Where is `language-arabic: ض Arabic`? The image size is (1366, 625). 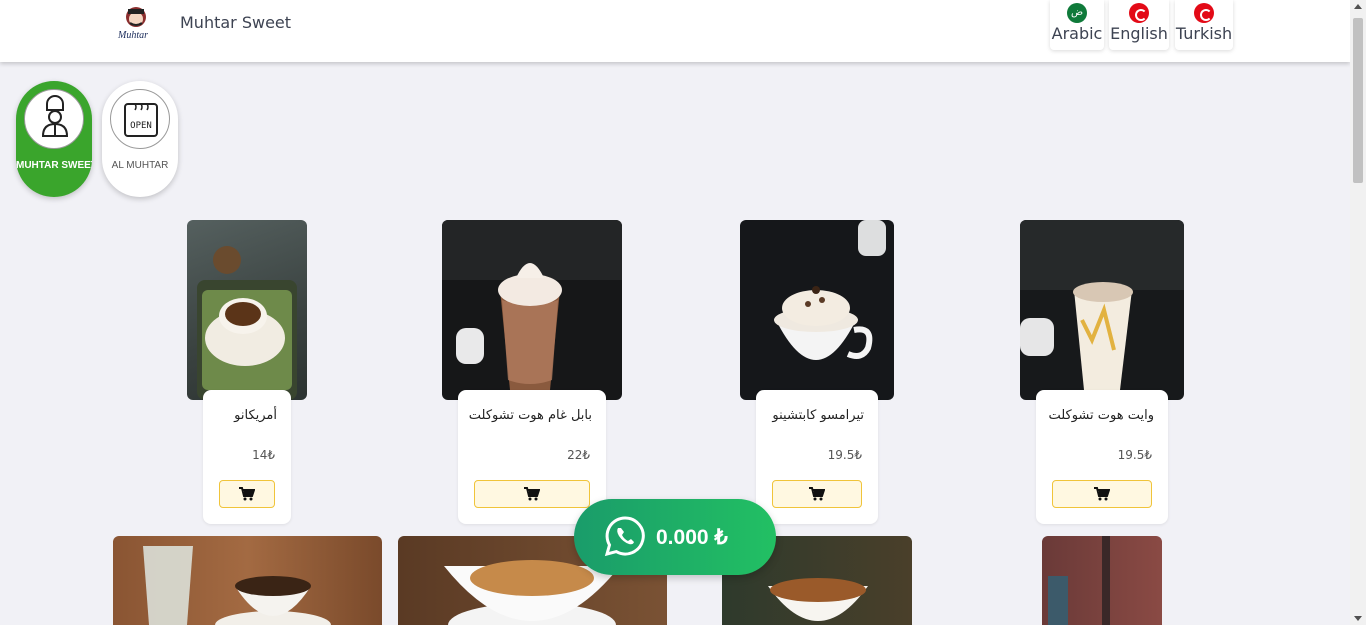 language-arabic: ض Arabic is located at coordinates (1077, 25).